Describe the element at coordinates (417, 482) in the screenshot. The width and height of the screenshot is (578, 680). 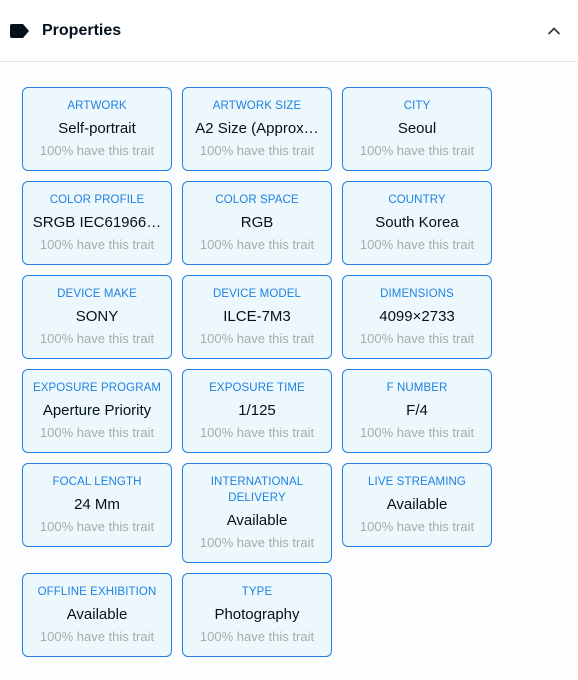
I see `trait-type: LIVE STREAMING` at that location.